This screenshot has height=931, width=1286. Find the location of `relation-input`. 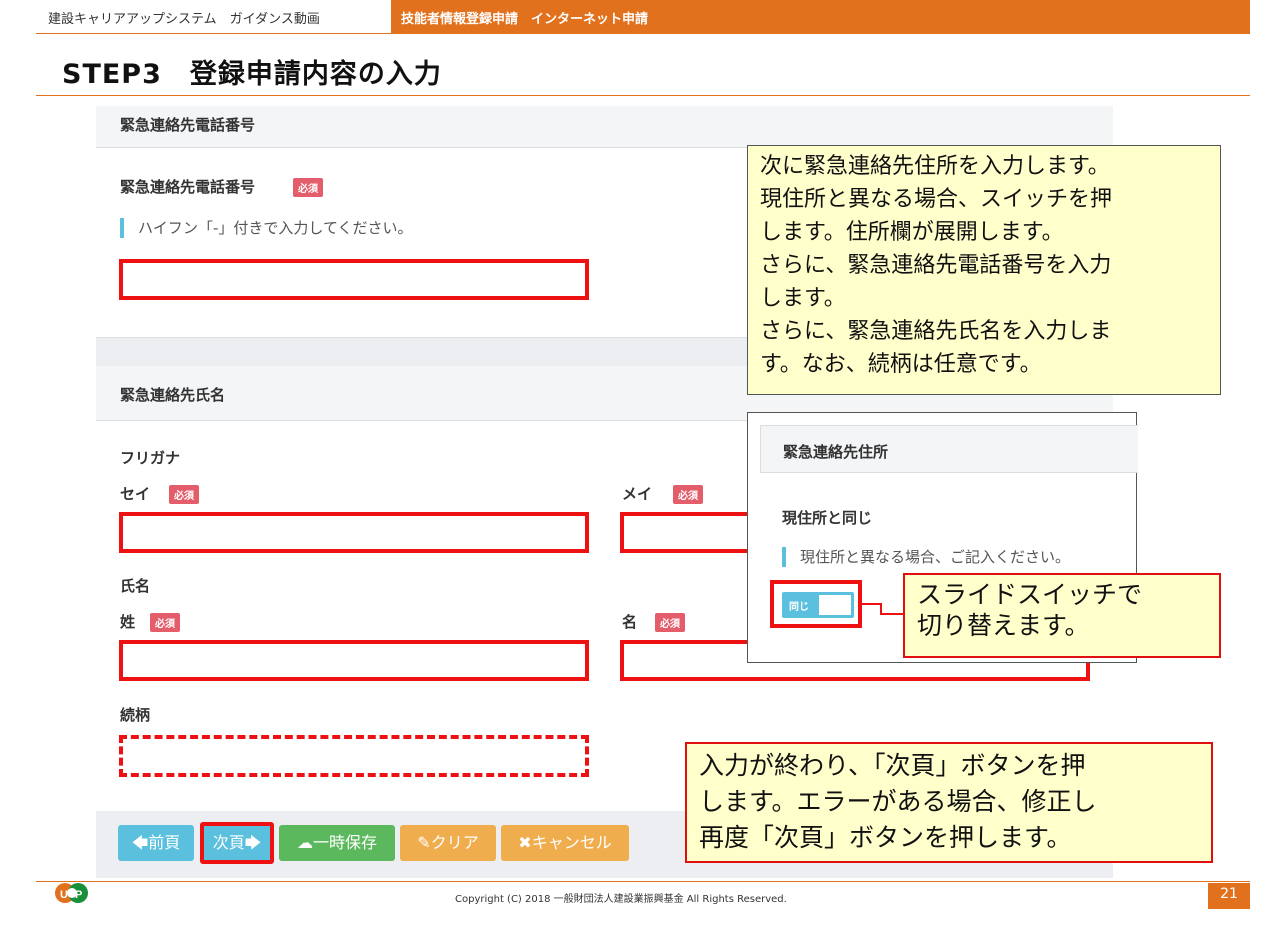

relation-input is located at coordinates (354, 756).